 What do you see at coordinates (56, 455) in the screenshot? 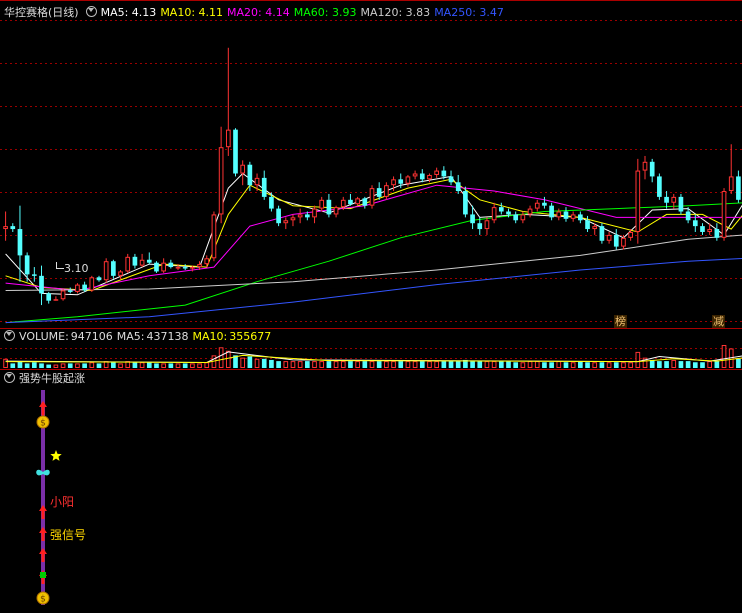
I see `star-icon` at bounding box center [56, 455].